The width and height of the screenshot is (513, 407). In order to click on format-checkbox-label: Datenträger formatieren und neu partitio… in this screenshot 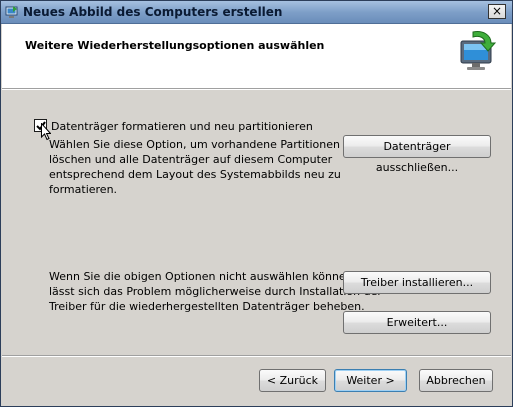, I will do `click(182, 126)`.